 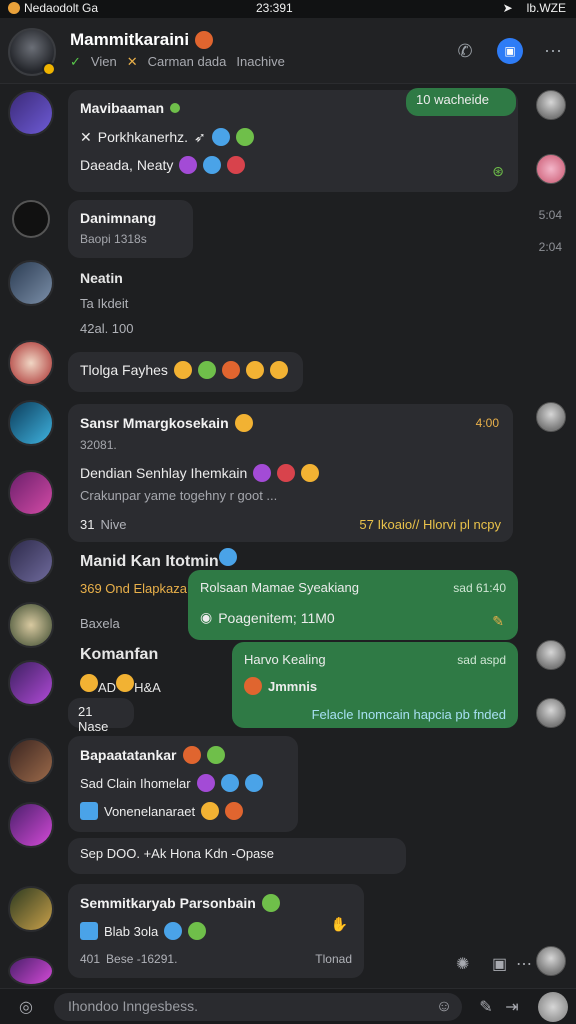 I want to click on message-line: Dendian Senhlay Ihemkain, so click(x=164, y=473).